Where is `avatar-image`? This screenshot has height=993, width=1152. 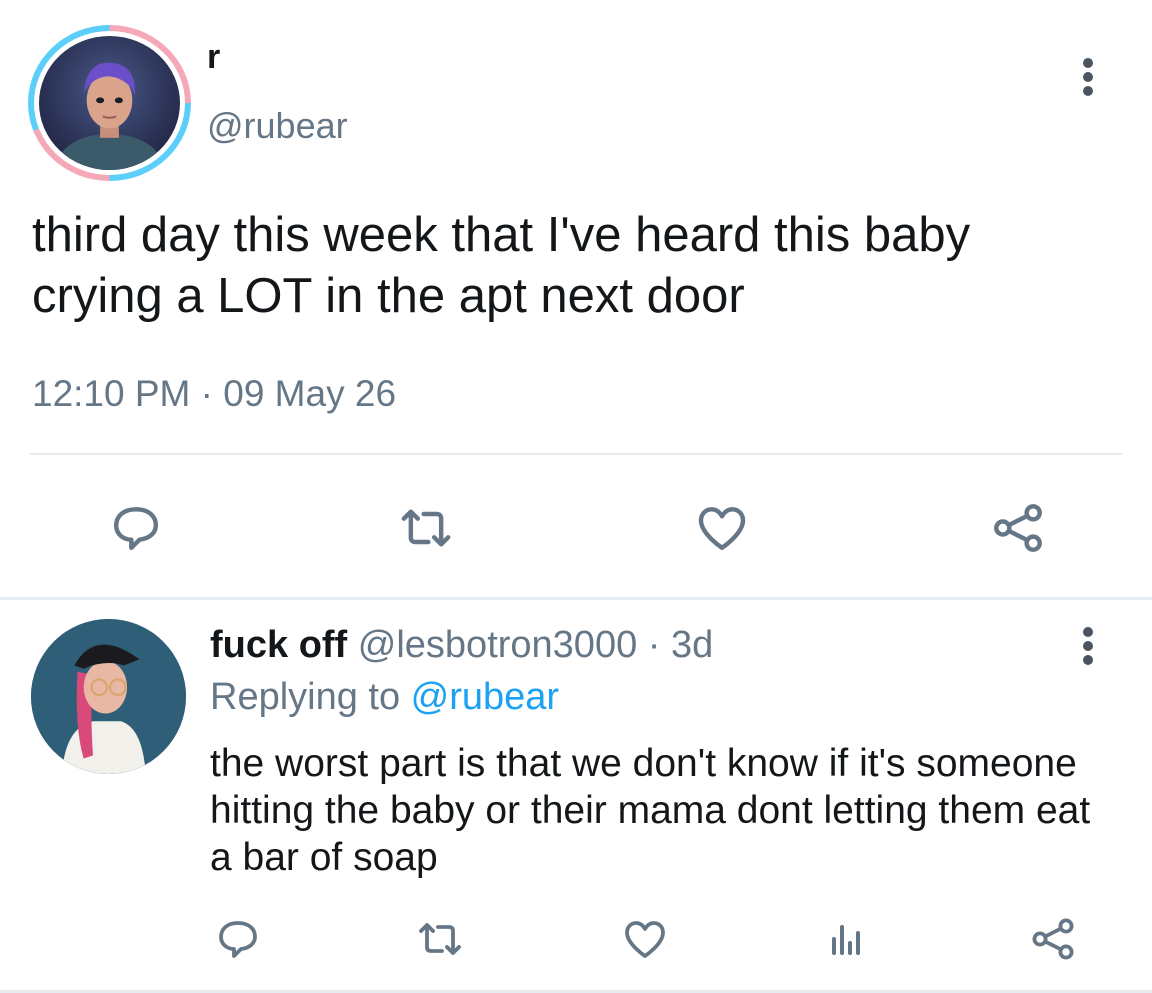 avatar-image is located at coordinates (109, 103).